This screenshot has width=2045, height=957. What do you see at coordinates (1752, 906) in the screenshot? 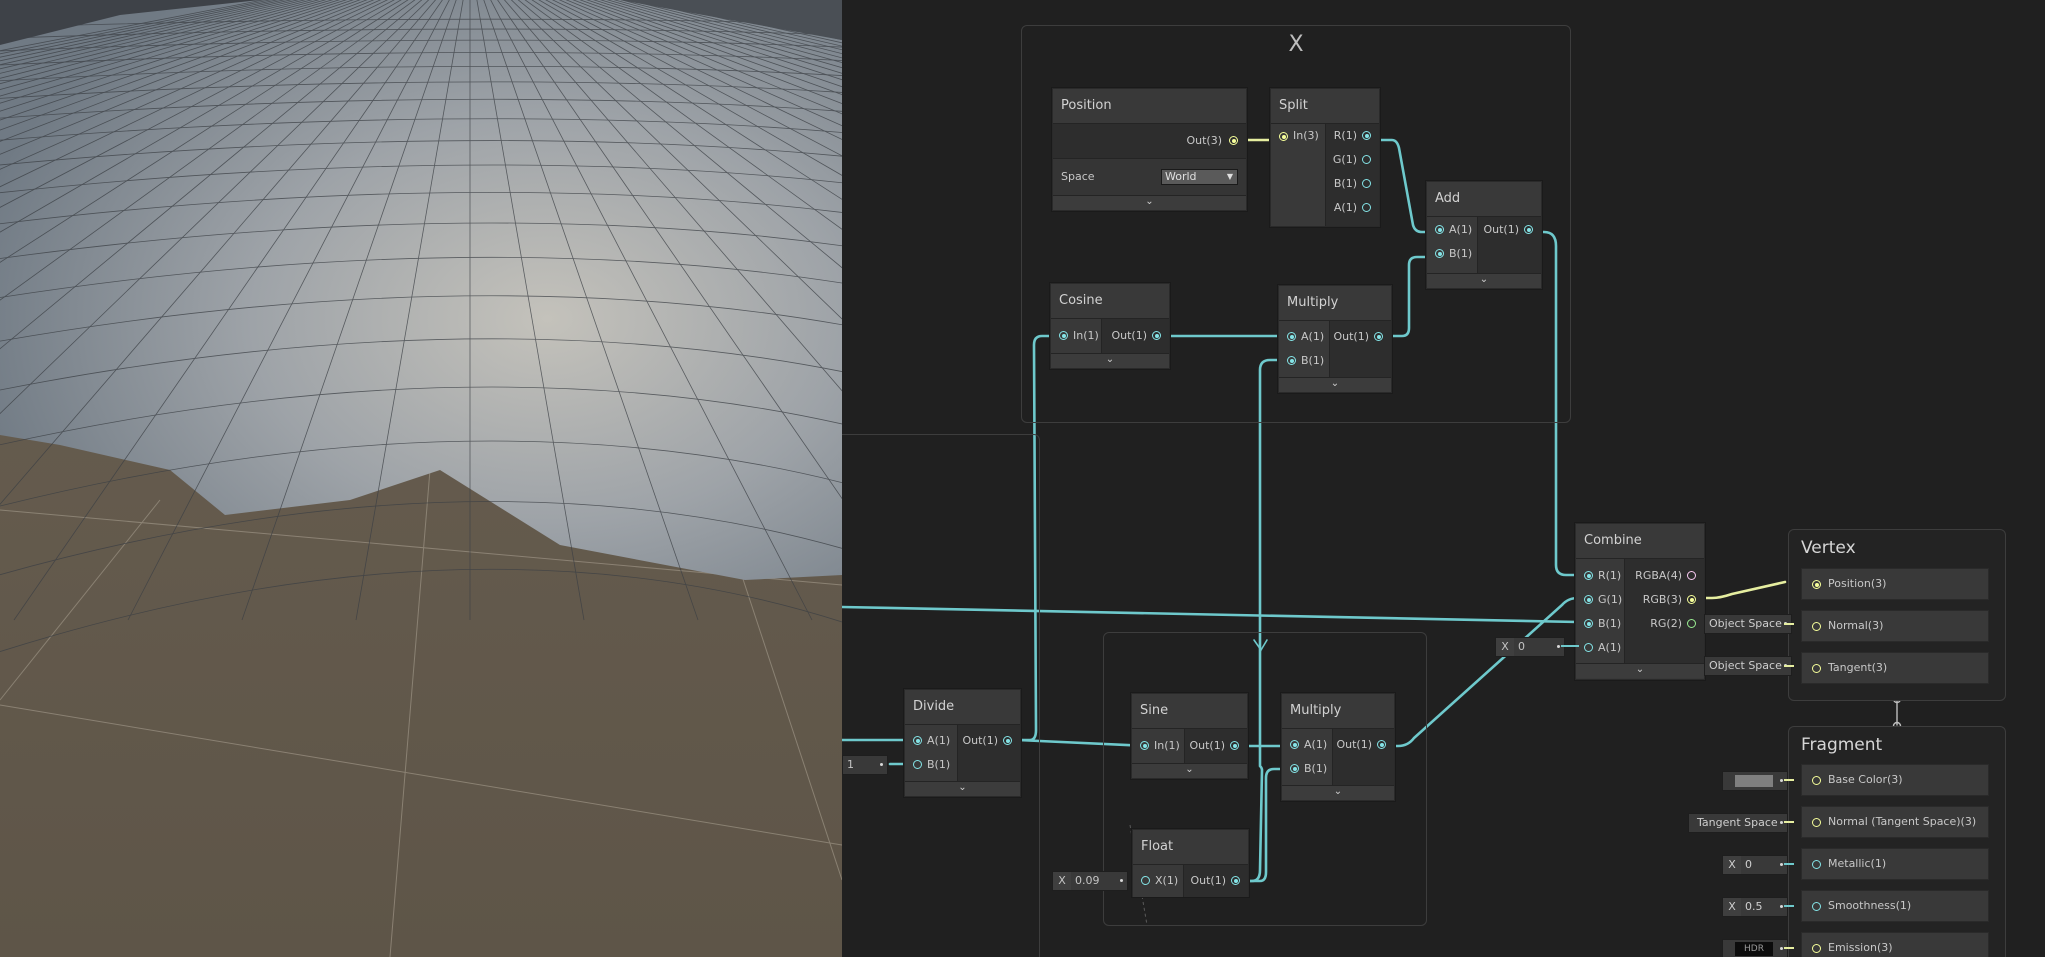
I see `smoothness-value: 0.5` at bounding box center [1752, 906].